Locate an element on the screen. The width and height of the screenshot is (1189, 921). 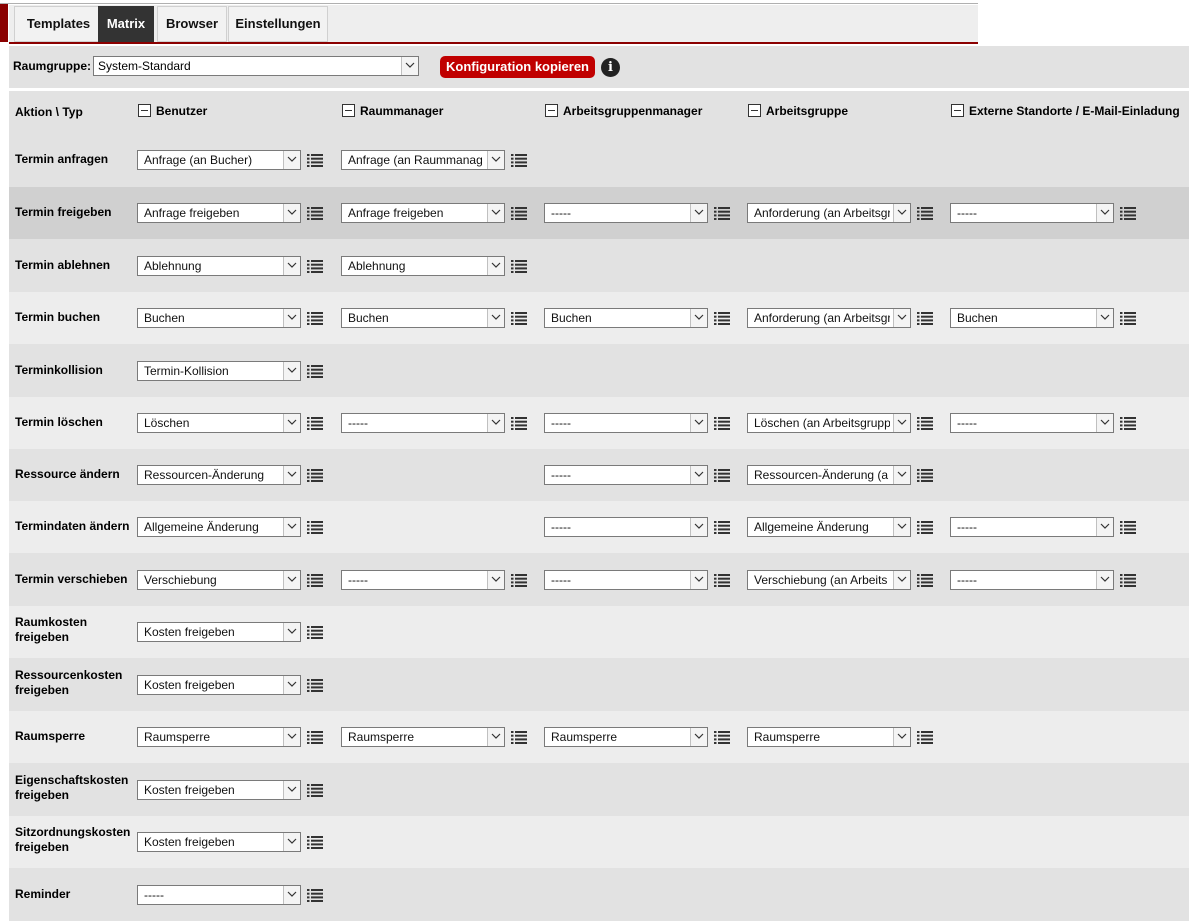
info-icon: i is located at coordinates (610, 67).